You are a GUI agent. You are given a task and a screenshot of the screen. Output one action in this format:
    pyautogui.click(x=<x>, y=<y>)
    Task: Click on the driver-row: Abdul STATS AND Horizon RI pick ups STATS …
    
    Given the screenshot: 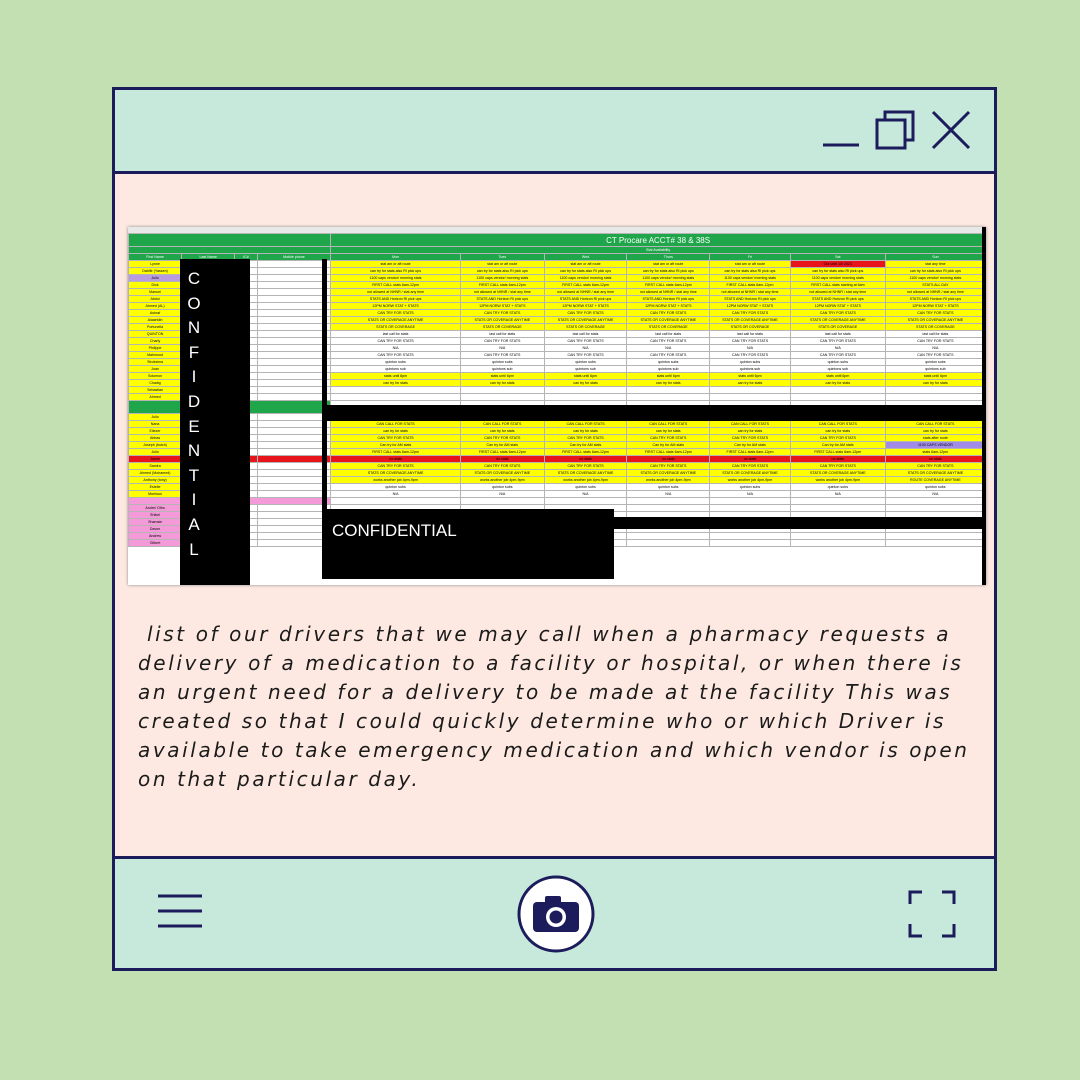 What is the action you would take?
    pyautogui.click(x=557, y=299)
    